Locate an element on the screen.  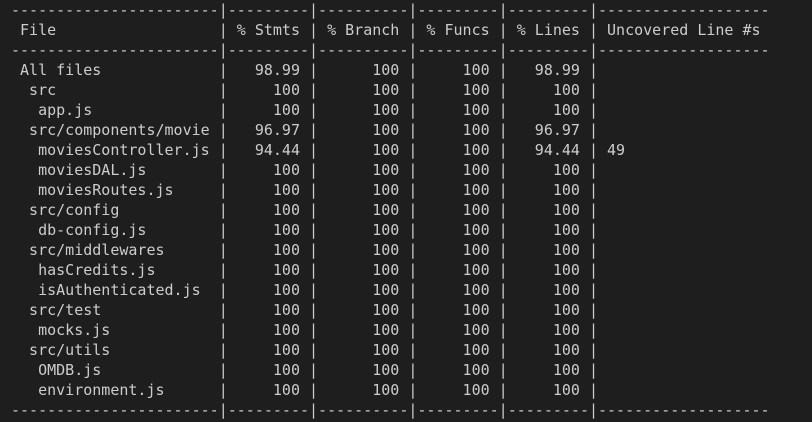
table-row: src/config | 100 | 100 | 100 | 100 | is located at coordinates (390, 210).